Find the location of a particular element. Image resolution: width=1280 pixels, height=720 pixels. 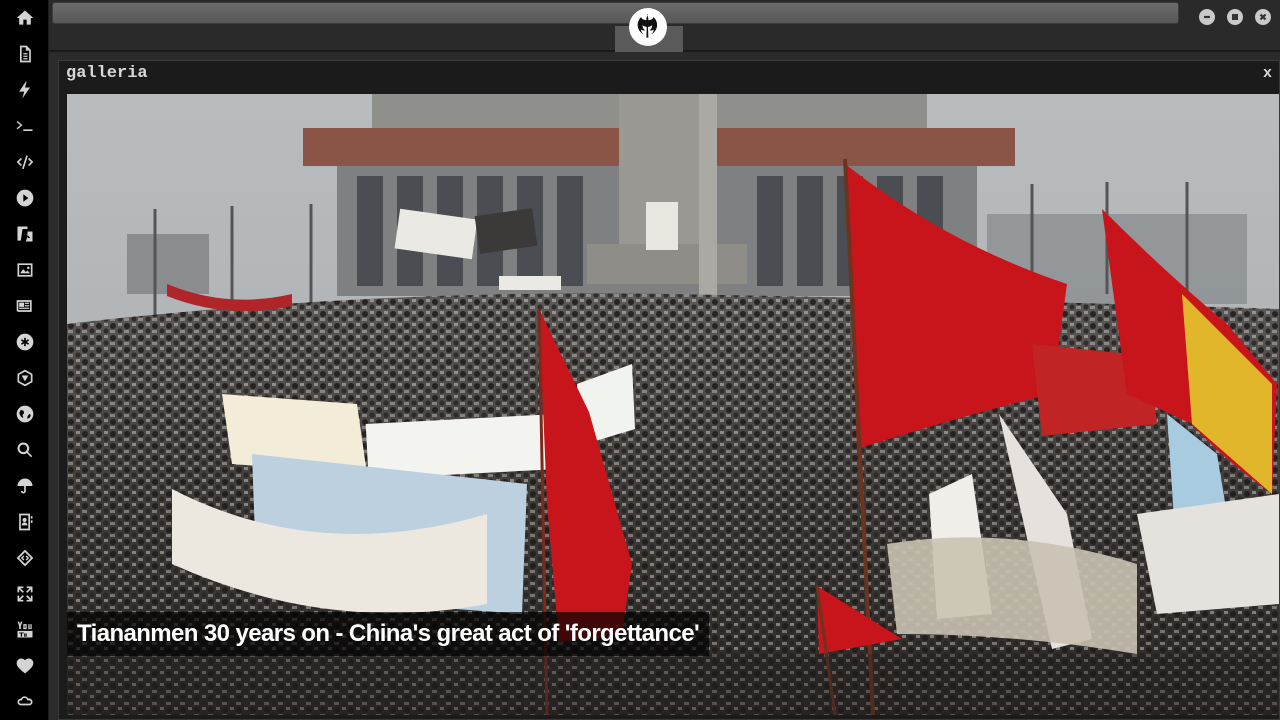

side-dock is located at coordinates (24, 360).